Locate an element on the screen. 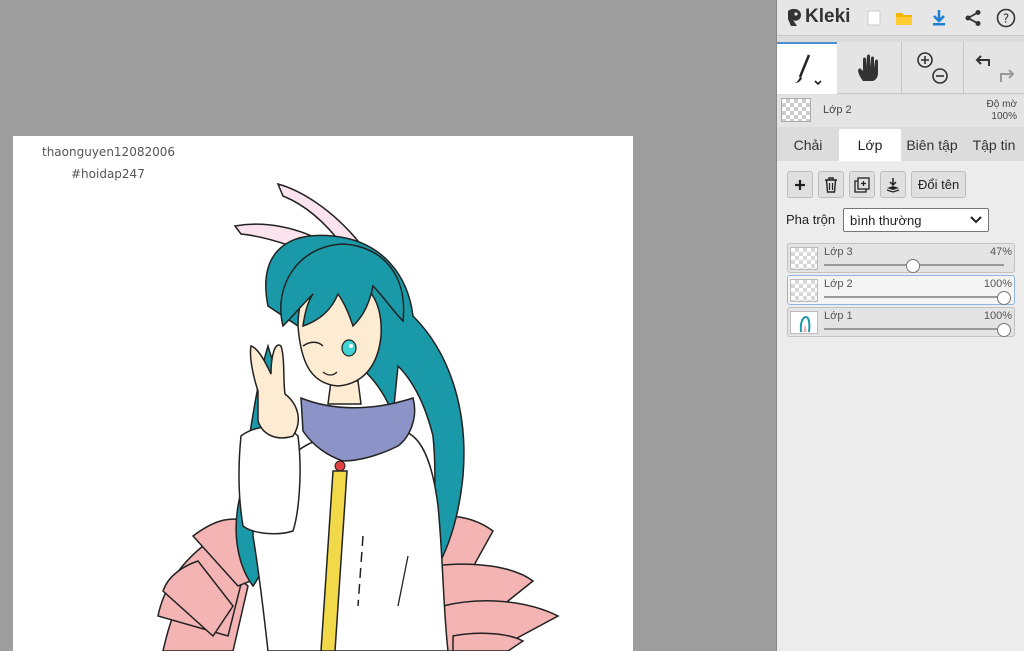 The width and height of the screenshot is (1024, 651). duplicate-icon is located at coordinates (862, 184).